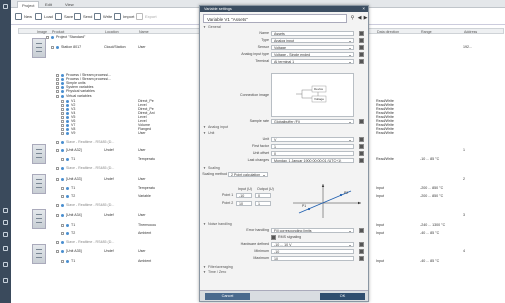 The image size is (505, 303). I want to click on write-button: Write, so click(103, 16).